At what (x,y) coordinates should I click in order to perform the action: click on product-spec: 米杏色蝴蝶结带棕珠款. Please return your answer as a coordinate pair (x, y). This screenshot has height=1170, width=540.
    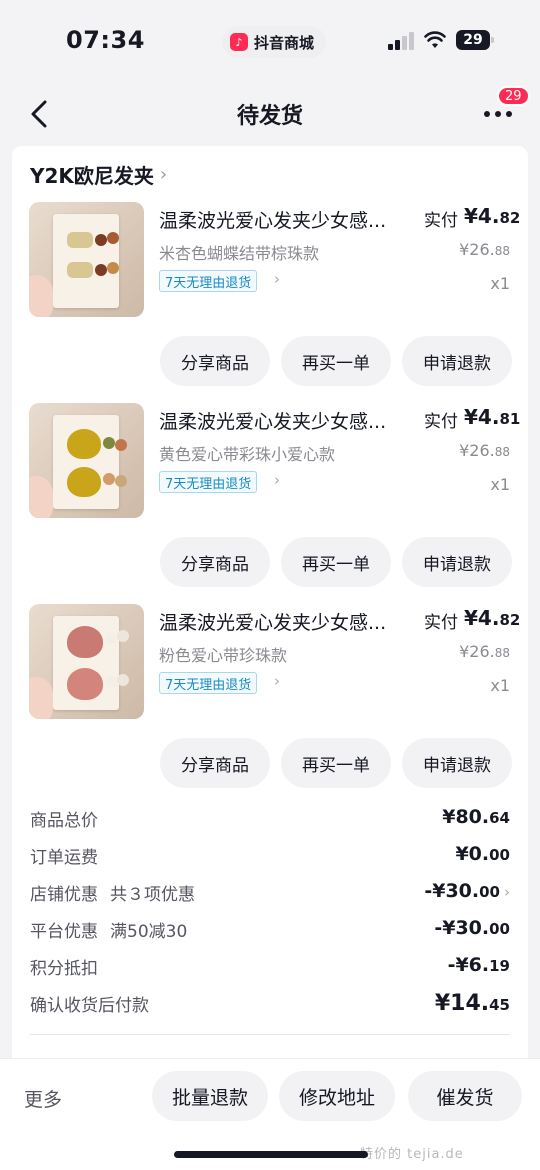
    Looking at the image, I should click on (239, 253).